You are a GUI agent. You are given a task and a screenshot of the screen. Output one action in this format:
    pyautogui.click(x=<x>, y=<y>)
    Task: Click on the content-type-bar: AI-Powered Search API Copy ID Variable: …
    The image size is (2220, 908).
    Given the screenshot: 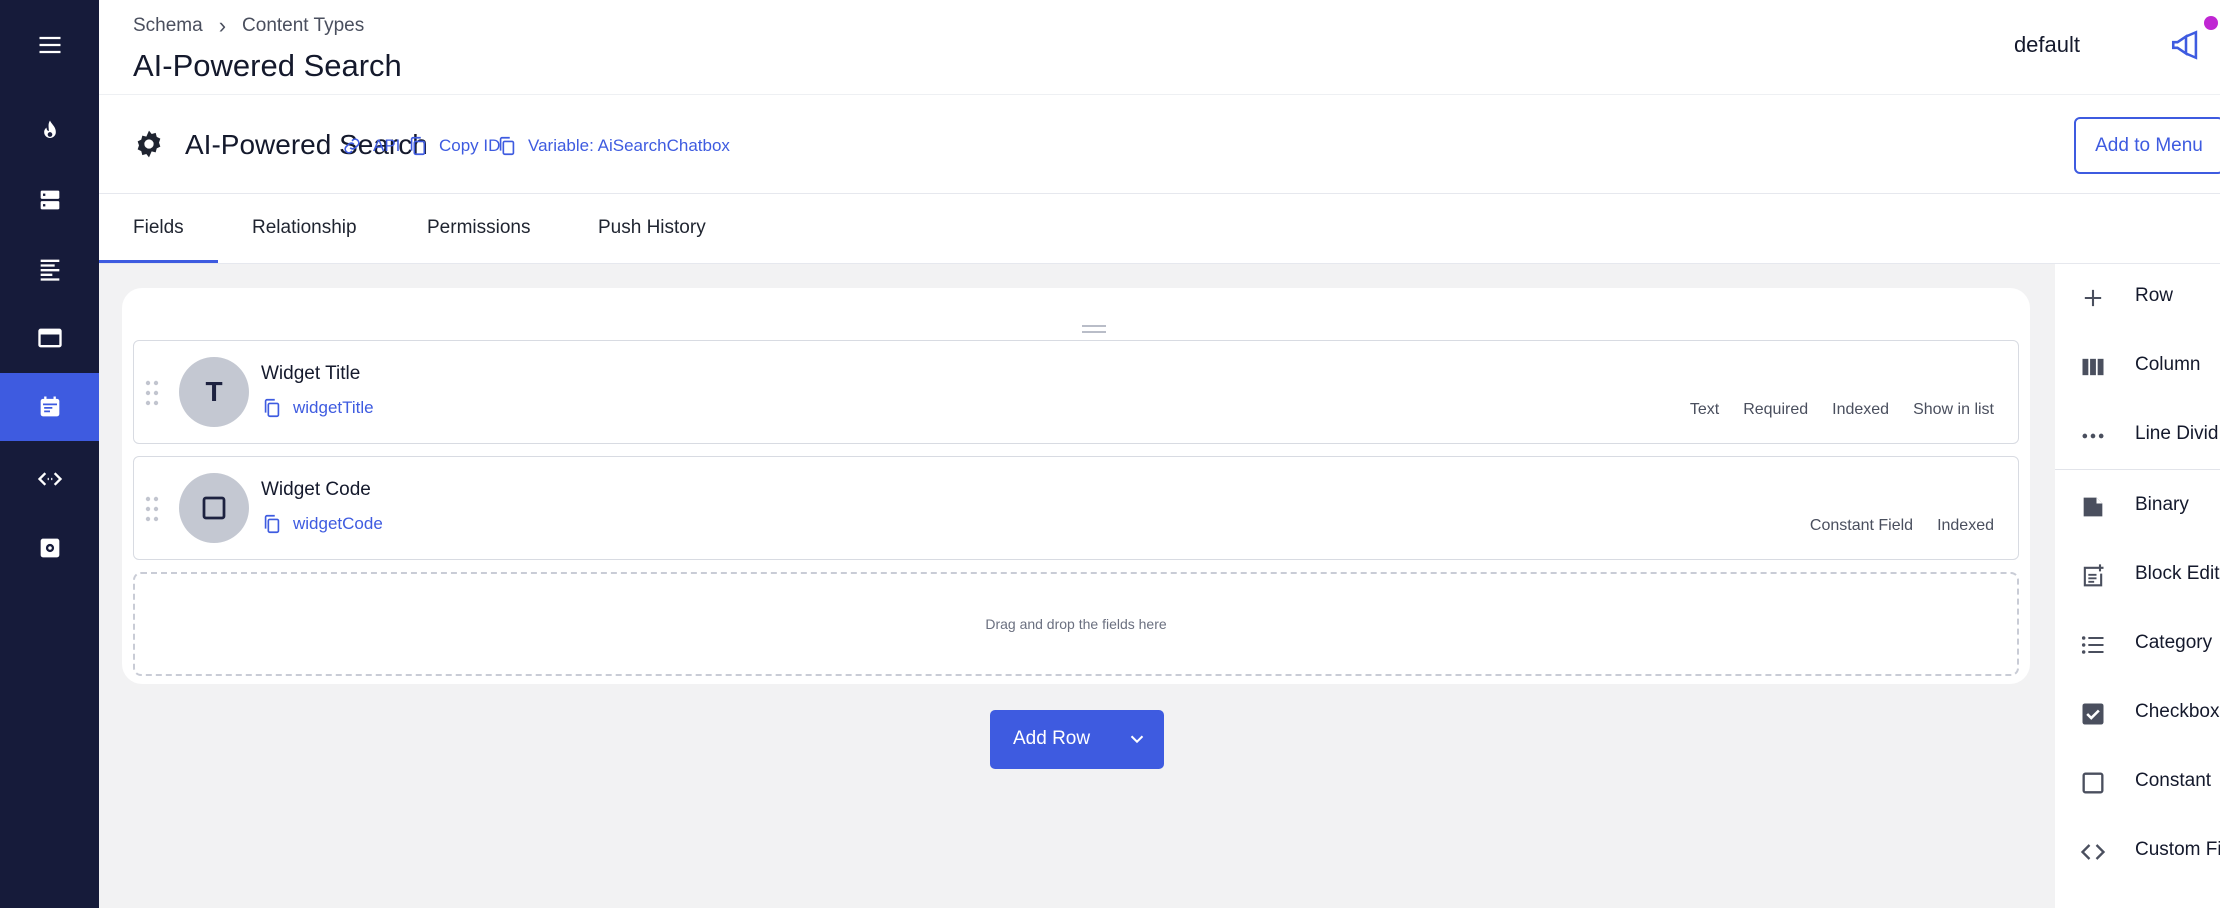 What is the action you would take?
    pyautogui.click(x=1159, y=144)
    